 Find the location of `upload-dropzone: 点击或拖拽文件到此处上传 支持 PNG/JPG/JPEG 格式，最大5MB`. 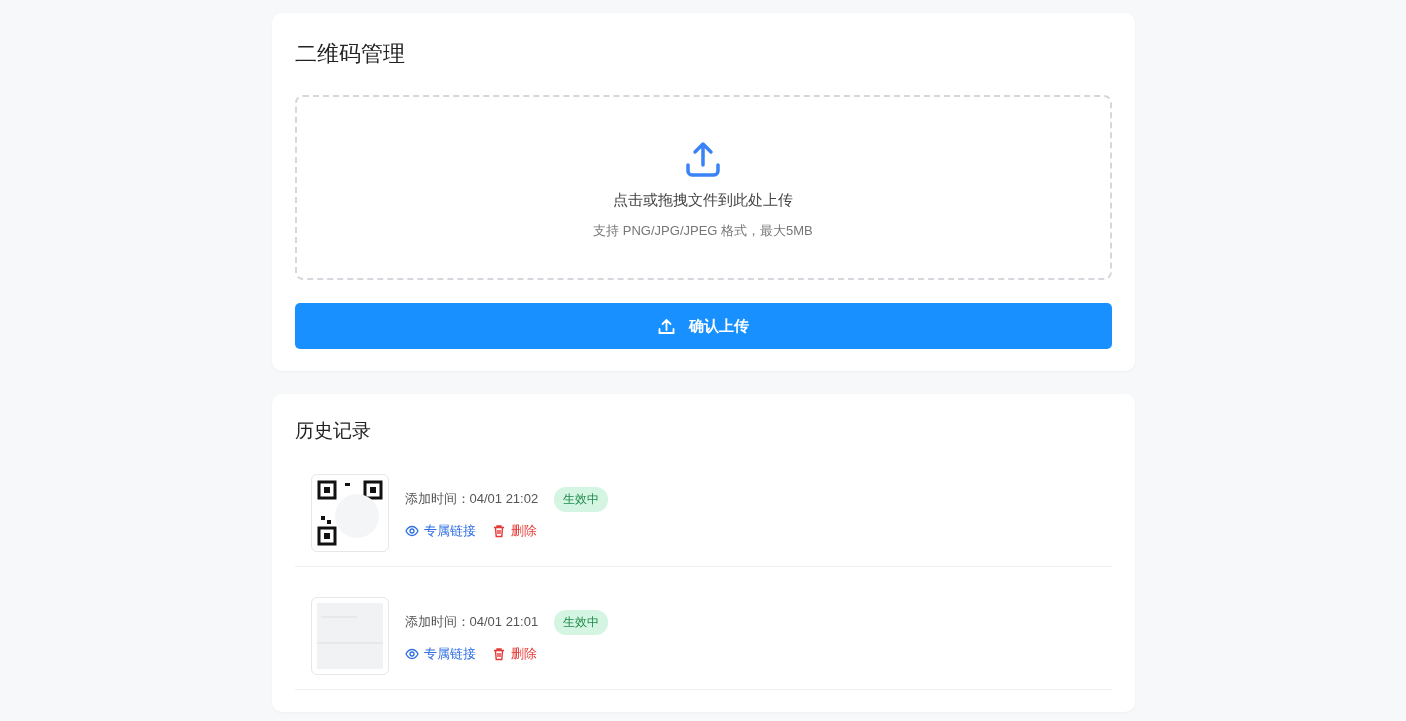

upload-dropzone: 点击或拖拽文件到此处上传 支持 PNG/JPG/JPEG 格式，最大5MB is located at coordinates (703, 187).